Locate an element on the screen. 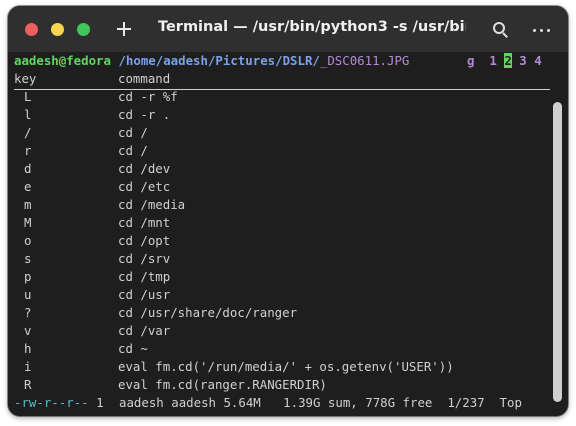 The width and height of the screenshot is (576, 426). command-column-header-wrap: command is located at coordinates (144, 79).